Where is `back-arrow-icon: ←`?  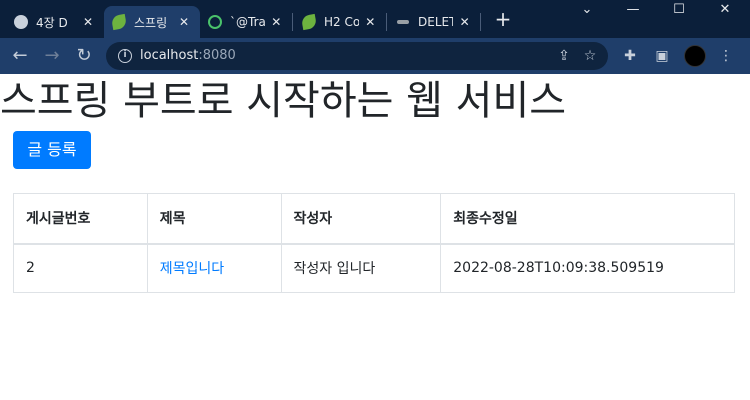 back-arrow-icon: ← is located at coordinates (20, 56).